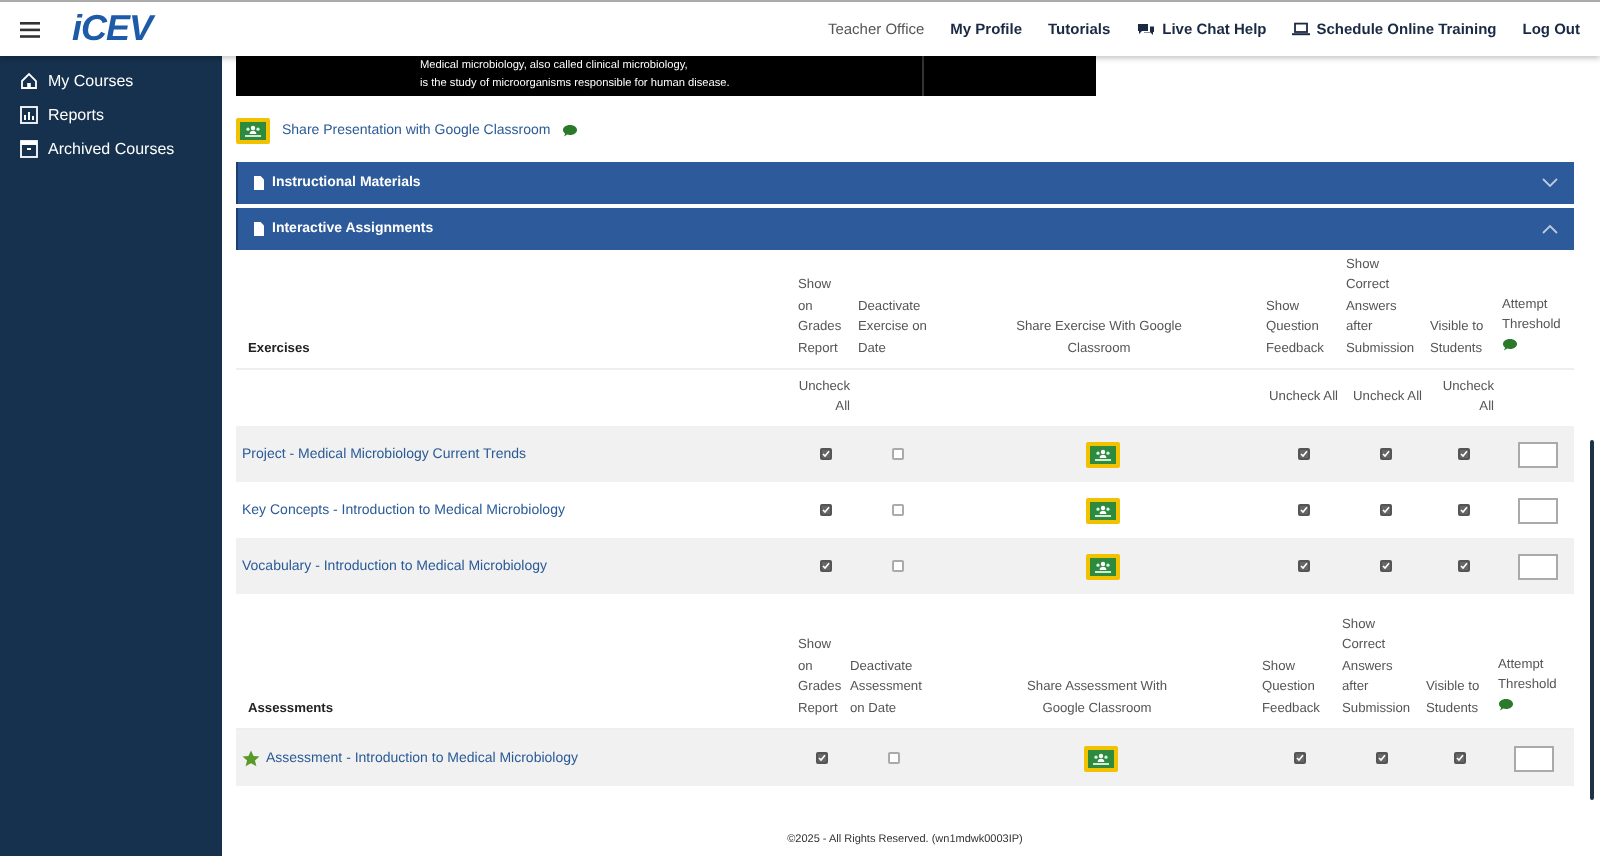 This screenshot has height=856, width=1600. Describe the element at coordinates (1592, 620) in the screenshot. I see `scrollbar` at that location.